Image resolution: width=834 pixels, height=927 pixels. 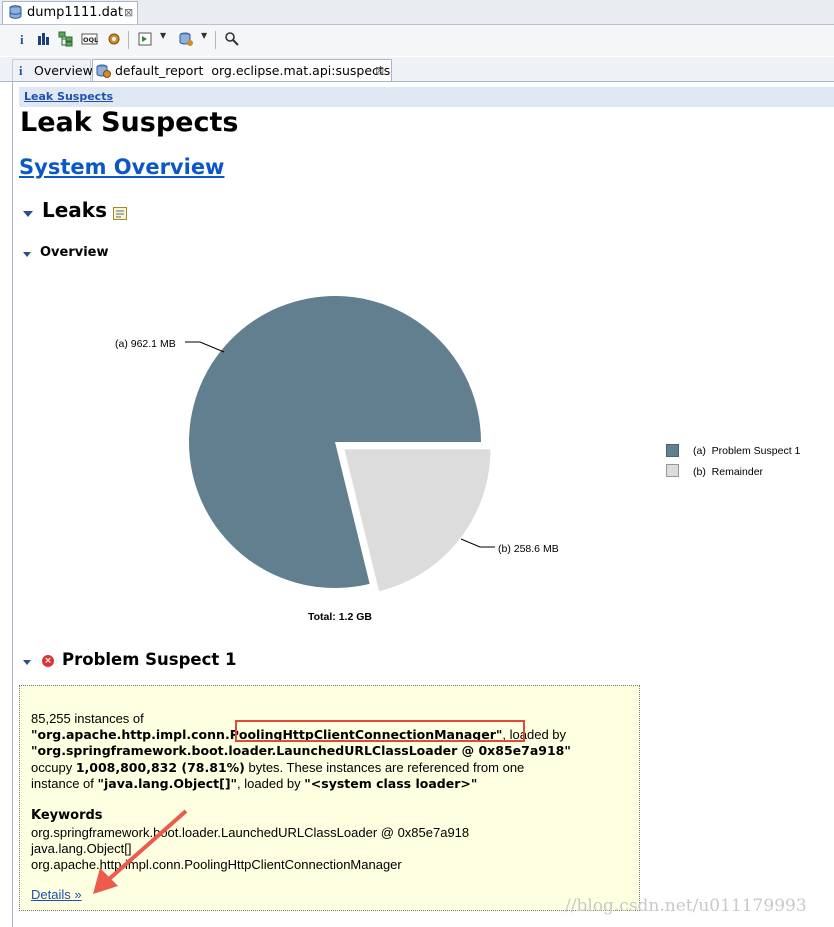 I want to click on breadcrumb: Leak Suspects, so click(x=426, y=97).